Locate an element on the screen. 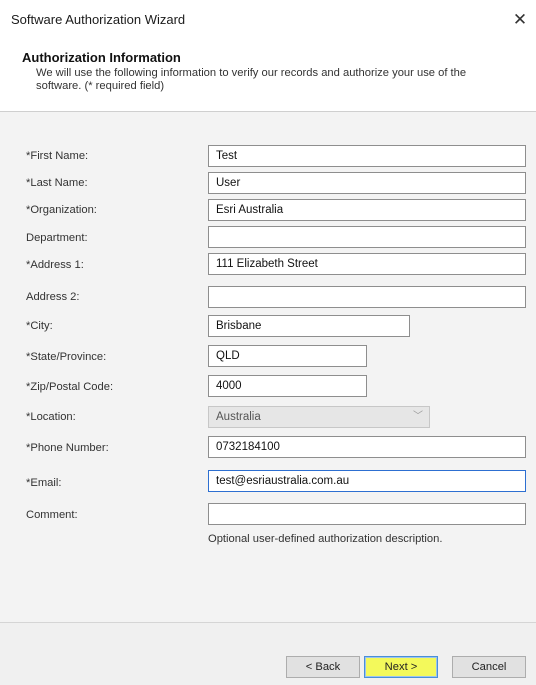 This screenshot has width=536, height=685. phone-label: *Phone Number: is located at coordinates (67, 448).